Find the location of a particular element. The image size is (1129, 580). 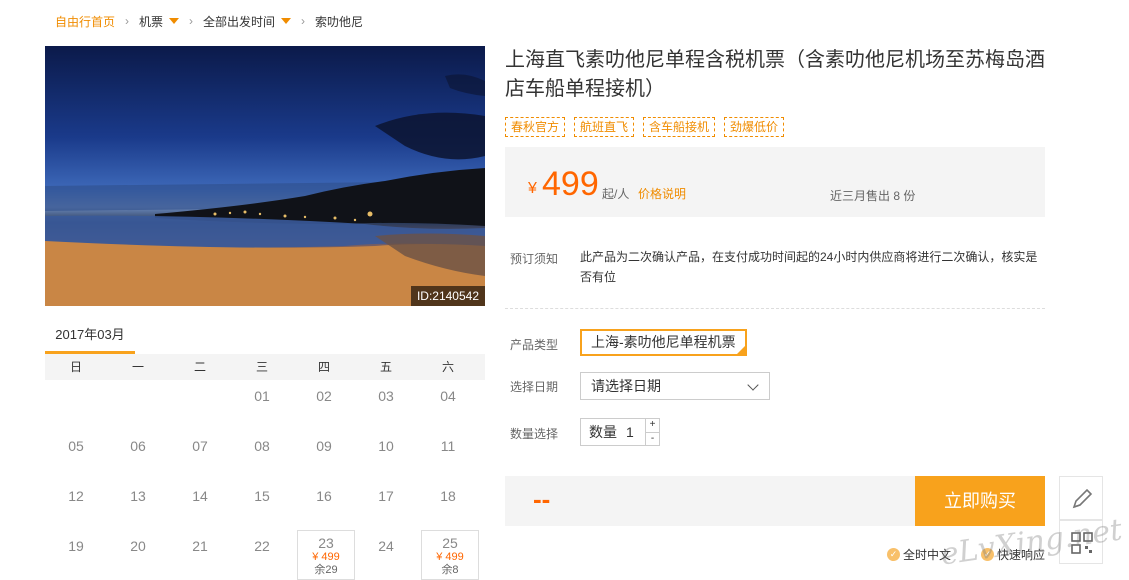

breadcrumb-home-label: 自由行首页 is located at coordinates (85, 21).